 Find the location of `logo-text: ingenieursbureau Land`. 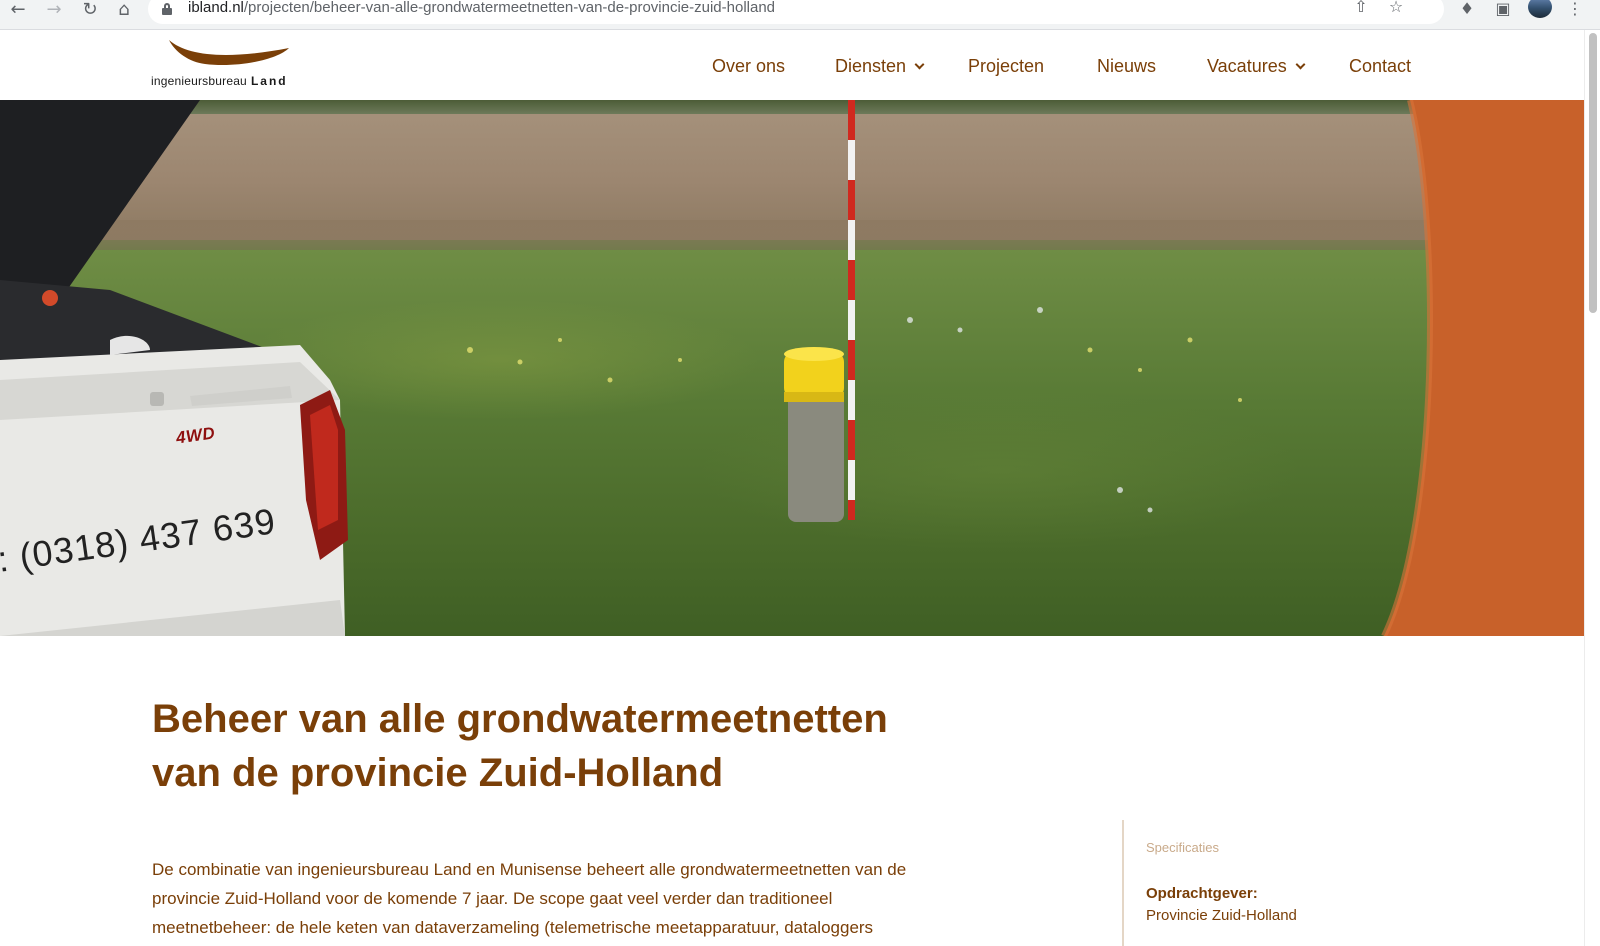

logo-text: ingenieursbureau Land is located at coordinates (219, 81).